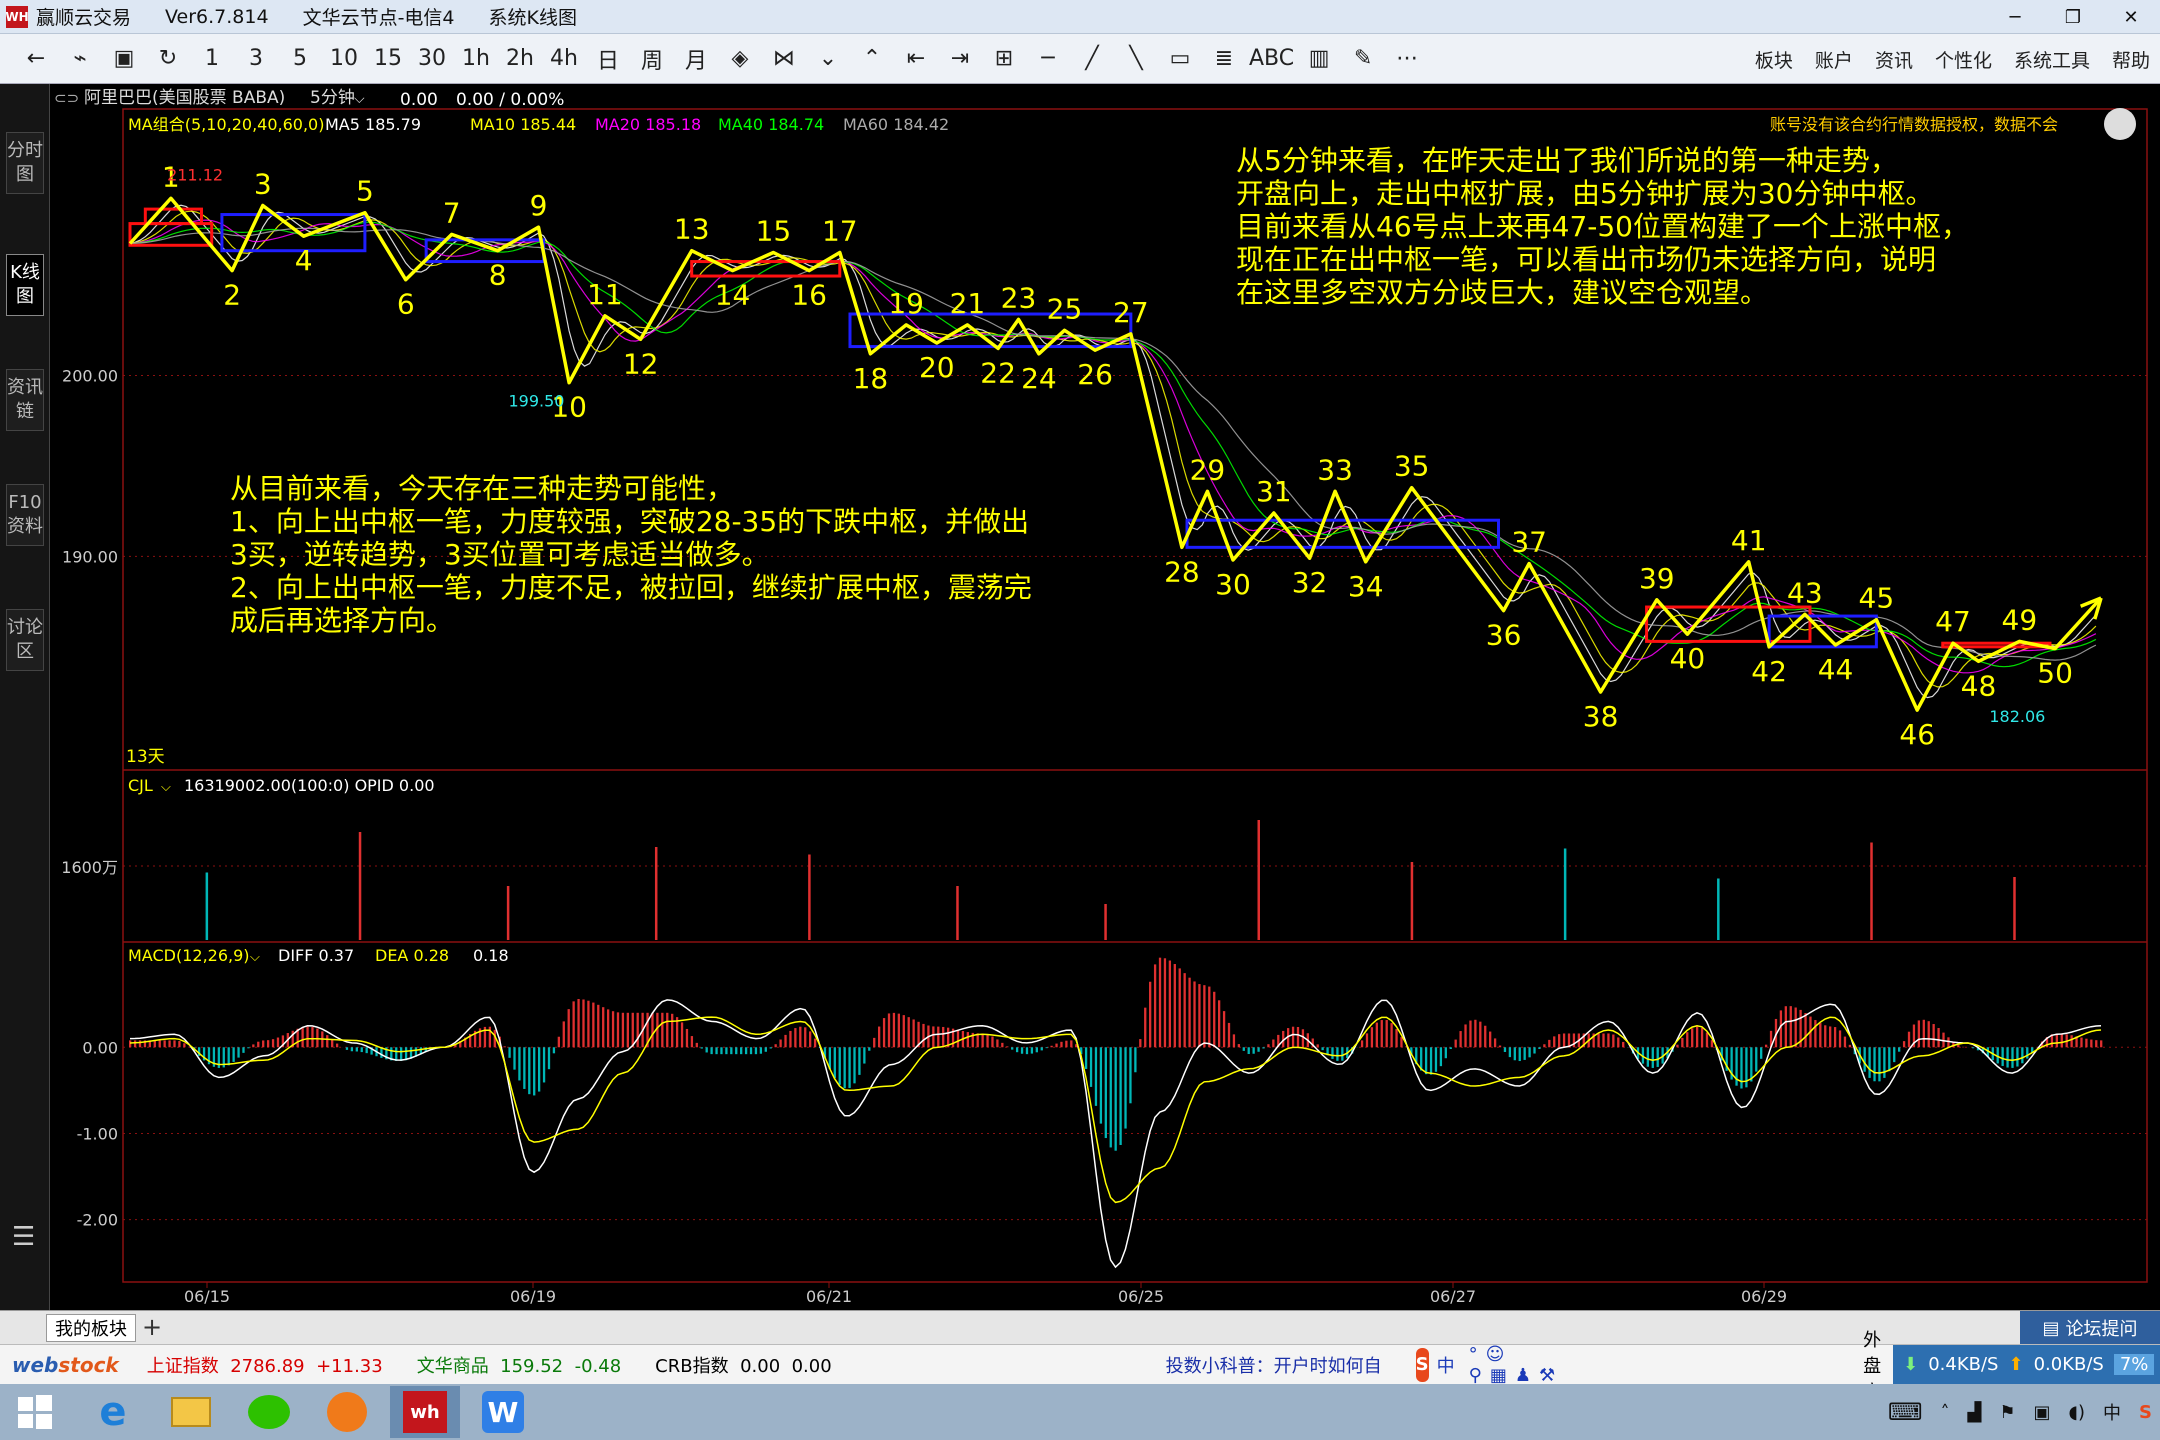  What do you see at coordinates (1407, 59) in the screenshot?
I see `toolbar-button: ⋯` at bounding box center [1407, 59].